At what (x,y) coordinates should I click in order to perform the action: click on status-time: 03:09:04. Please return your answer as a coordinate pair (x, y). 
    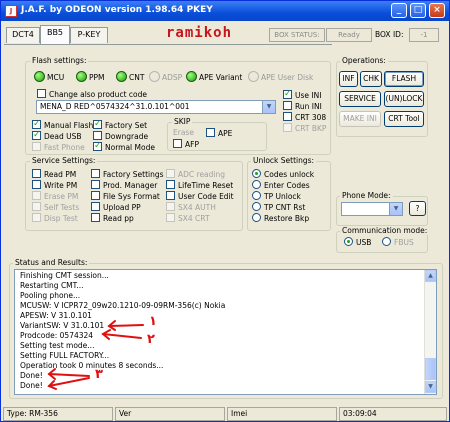
    Looking at the image, I should click on (393, 414).